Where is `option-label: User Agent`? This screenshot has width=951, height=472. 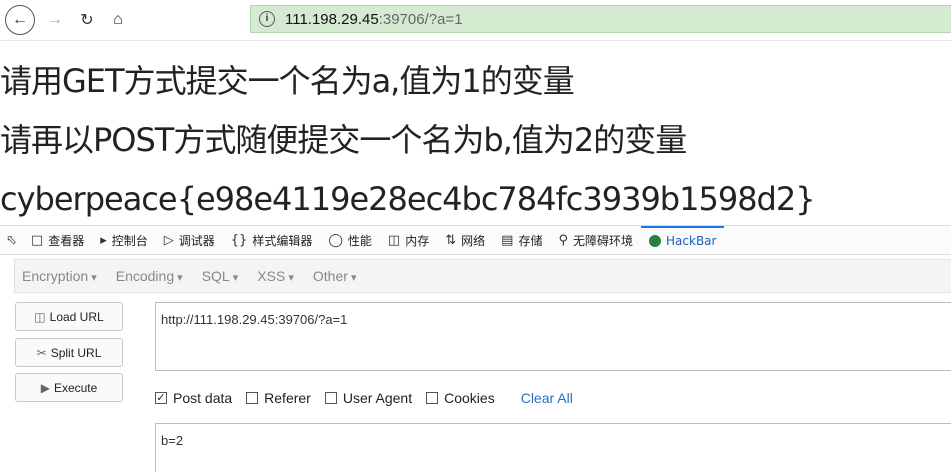 option-label: User Agent is located at coordinates (377, 398).